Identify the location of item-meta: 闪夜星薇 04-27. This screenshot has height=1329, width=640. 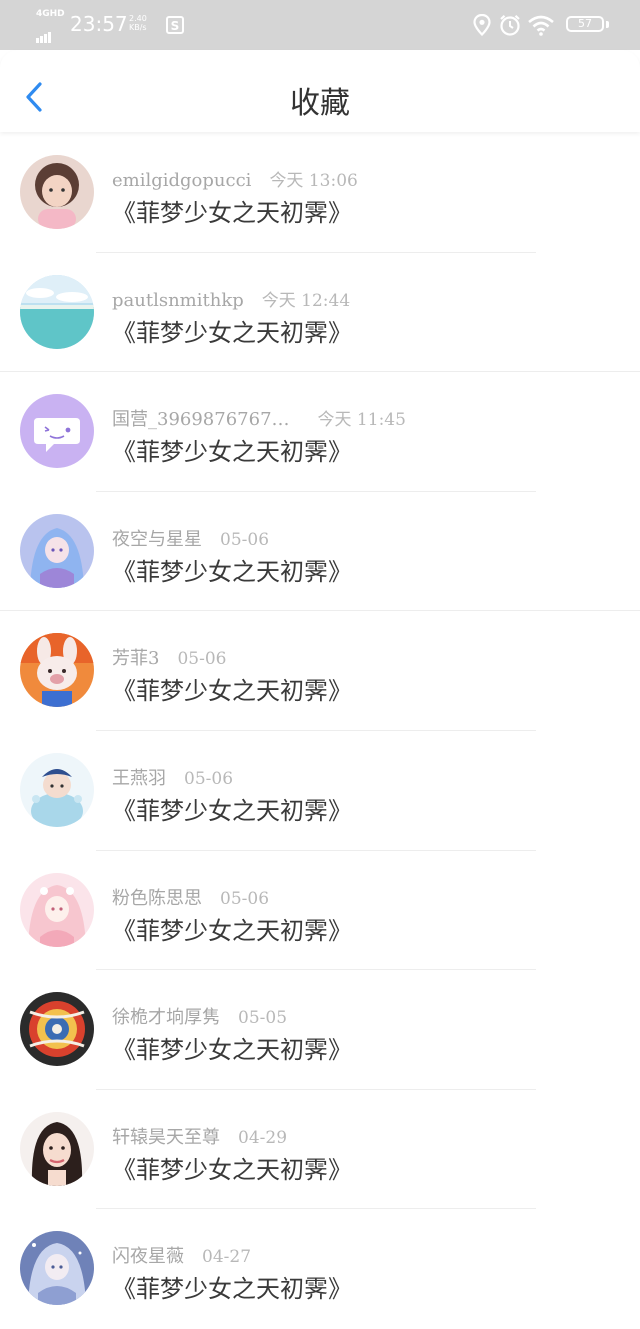
(181, 1255).